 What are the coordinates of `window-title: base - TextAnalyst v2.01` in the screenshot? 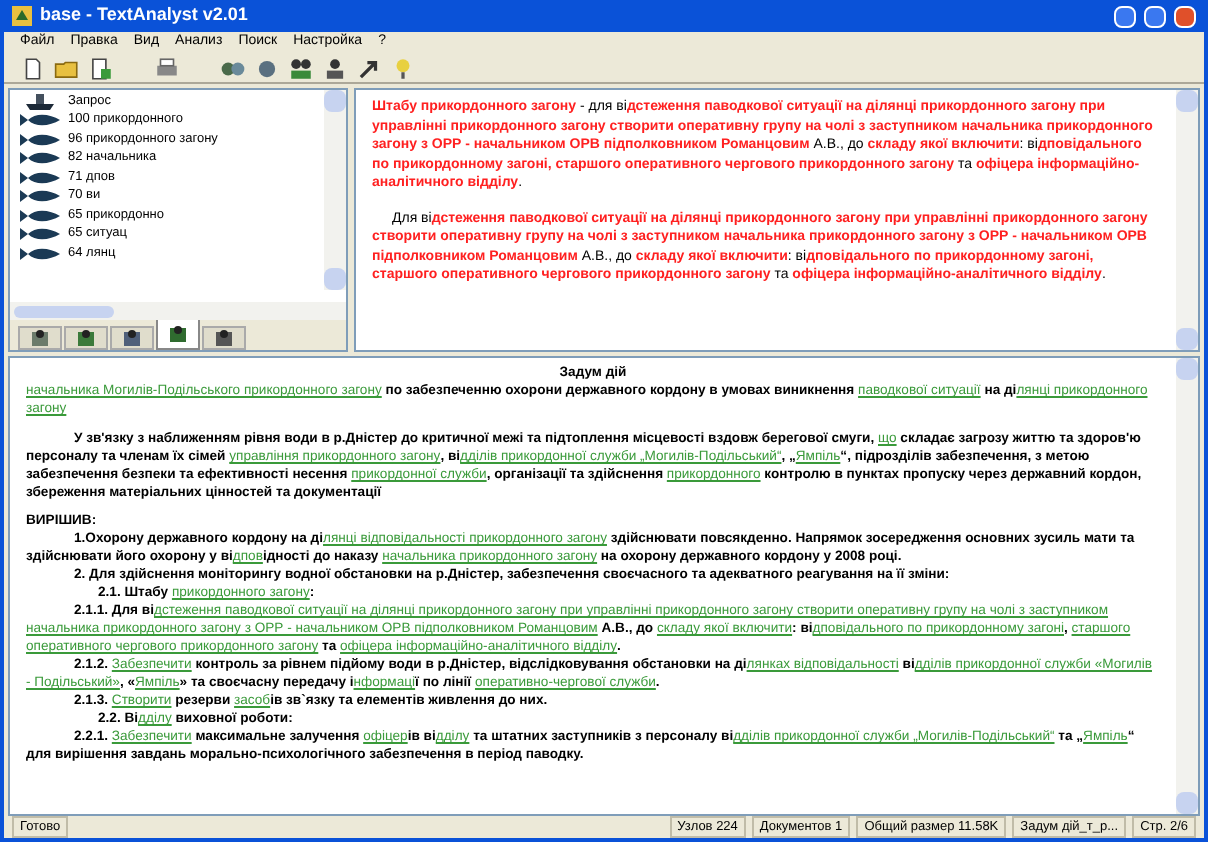 It's located at (144, 15).